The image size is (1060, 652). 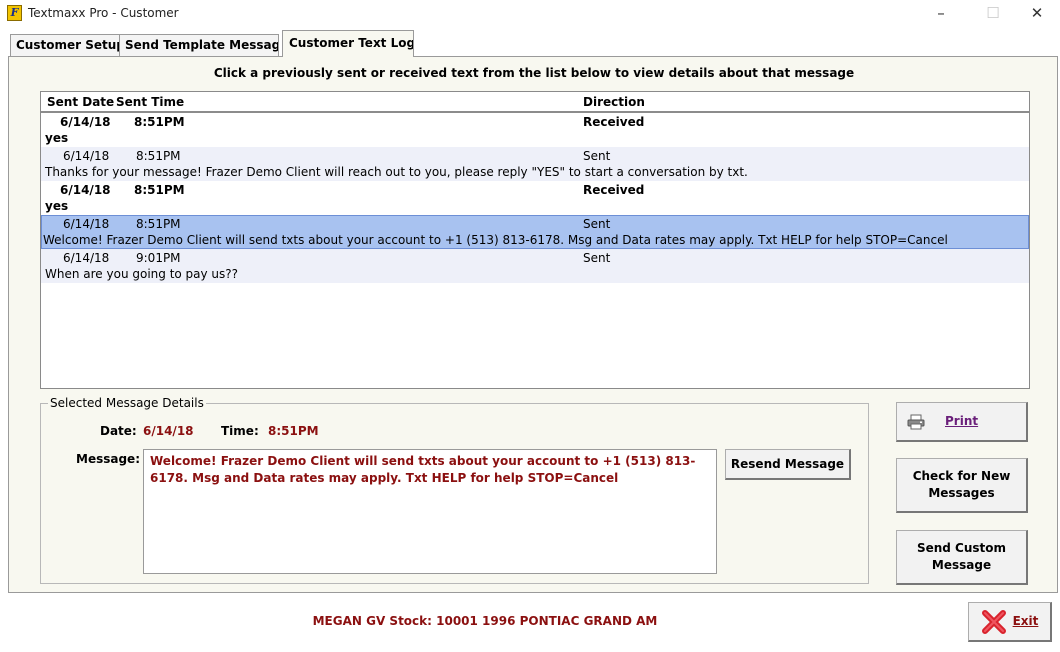 I want to click on red-x-icon, so click(x=994, y=622).